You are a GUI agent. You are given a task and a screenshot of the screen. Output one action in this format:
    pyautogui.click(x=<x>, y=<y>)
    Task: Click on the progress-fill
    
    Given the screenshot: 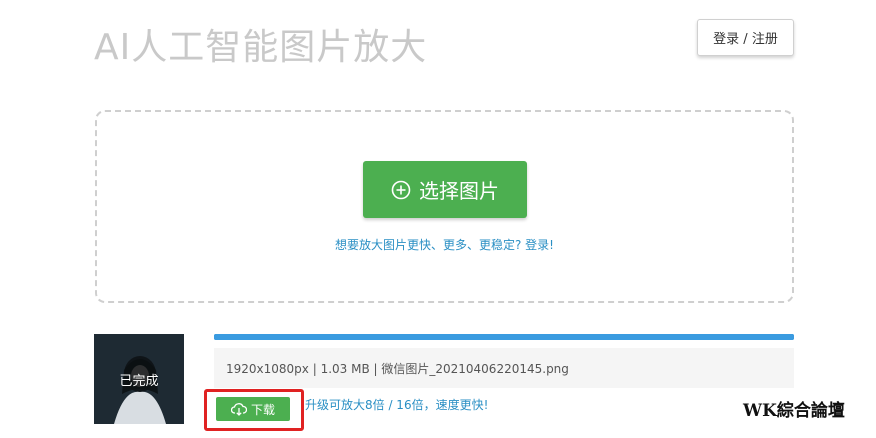 What is the action you would take?
    pyautogui.click(x=504, y=337)
    